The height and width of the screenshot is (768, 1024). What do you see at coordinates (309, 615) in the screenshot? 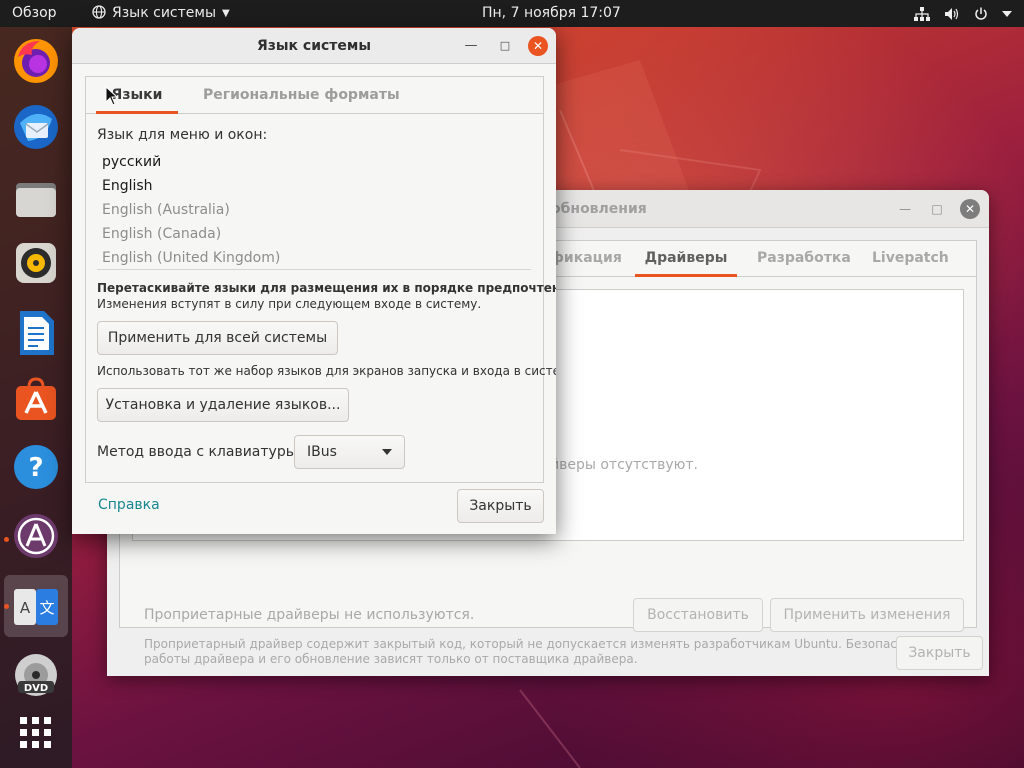
I see `drivers-status: Проприетарные драйверы не используются.` at bounding box center [309, 615].